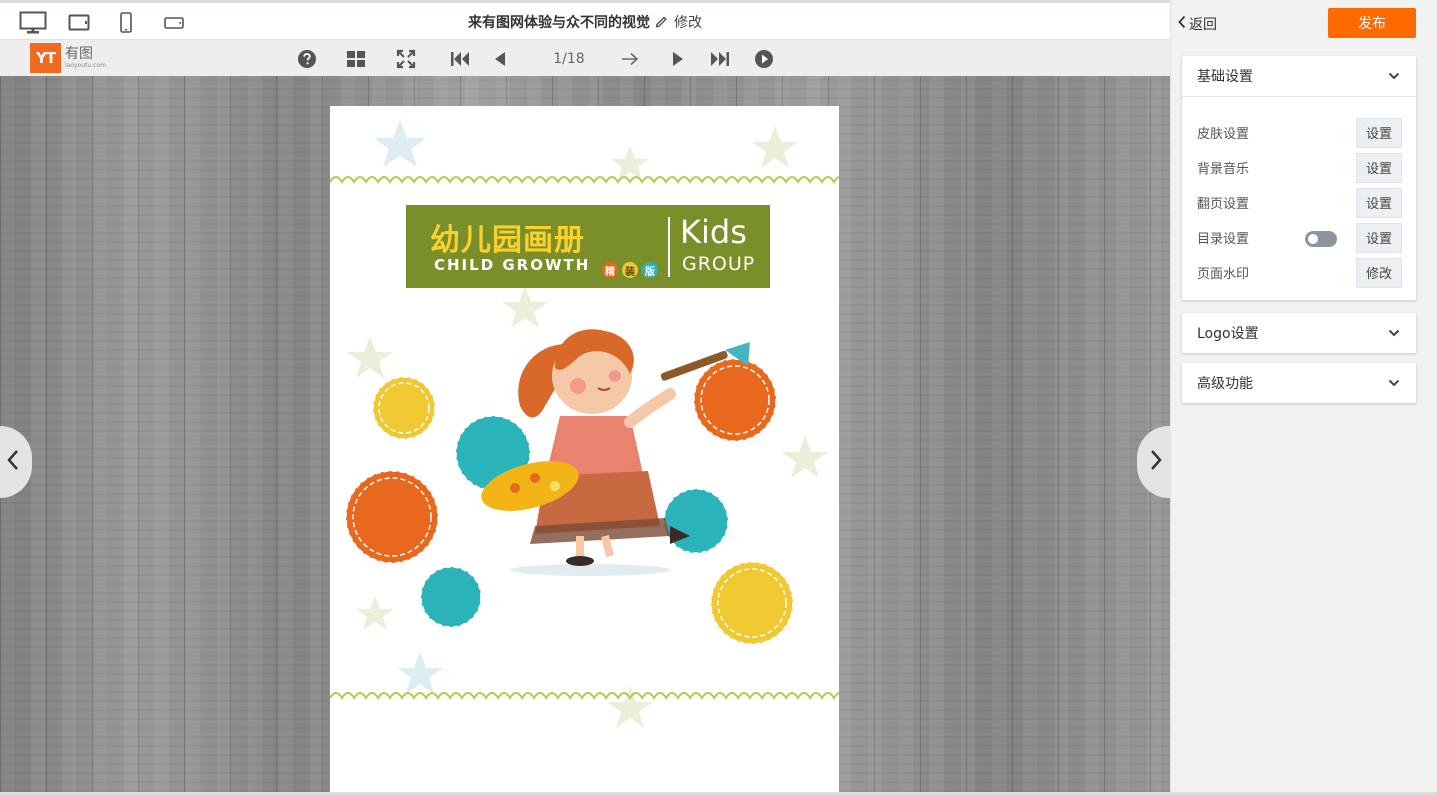 The width and height of the screenshot is (1437, 795). What do you see at coordinates (1299, 202) in the screenshot?
I see `page-flip-row: 翻页设置 设置` at bounding box center [1299, 202].